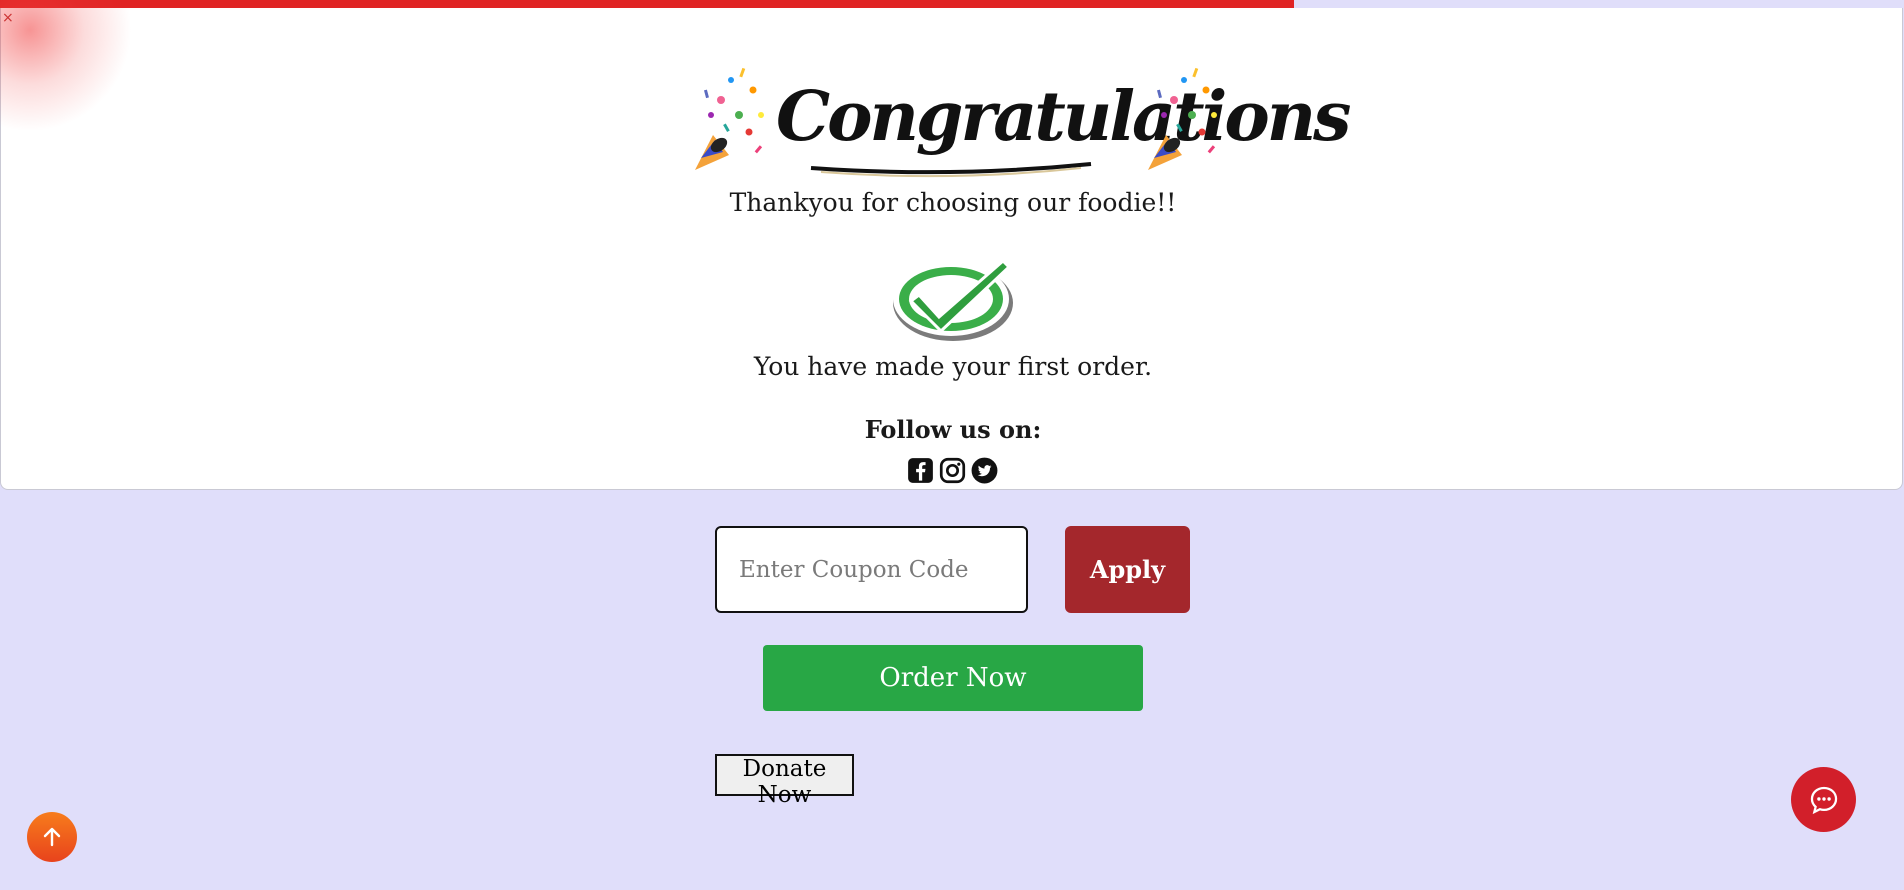 The image size is (1904, 890). Describe the element at coordinates (984, 470) in the screenshot. I see `twitter-icon` at that location.